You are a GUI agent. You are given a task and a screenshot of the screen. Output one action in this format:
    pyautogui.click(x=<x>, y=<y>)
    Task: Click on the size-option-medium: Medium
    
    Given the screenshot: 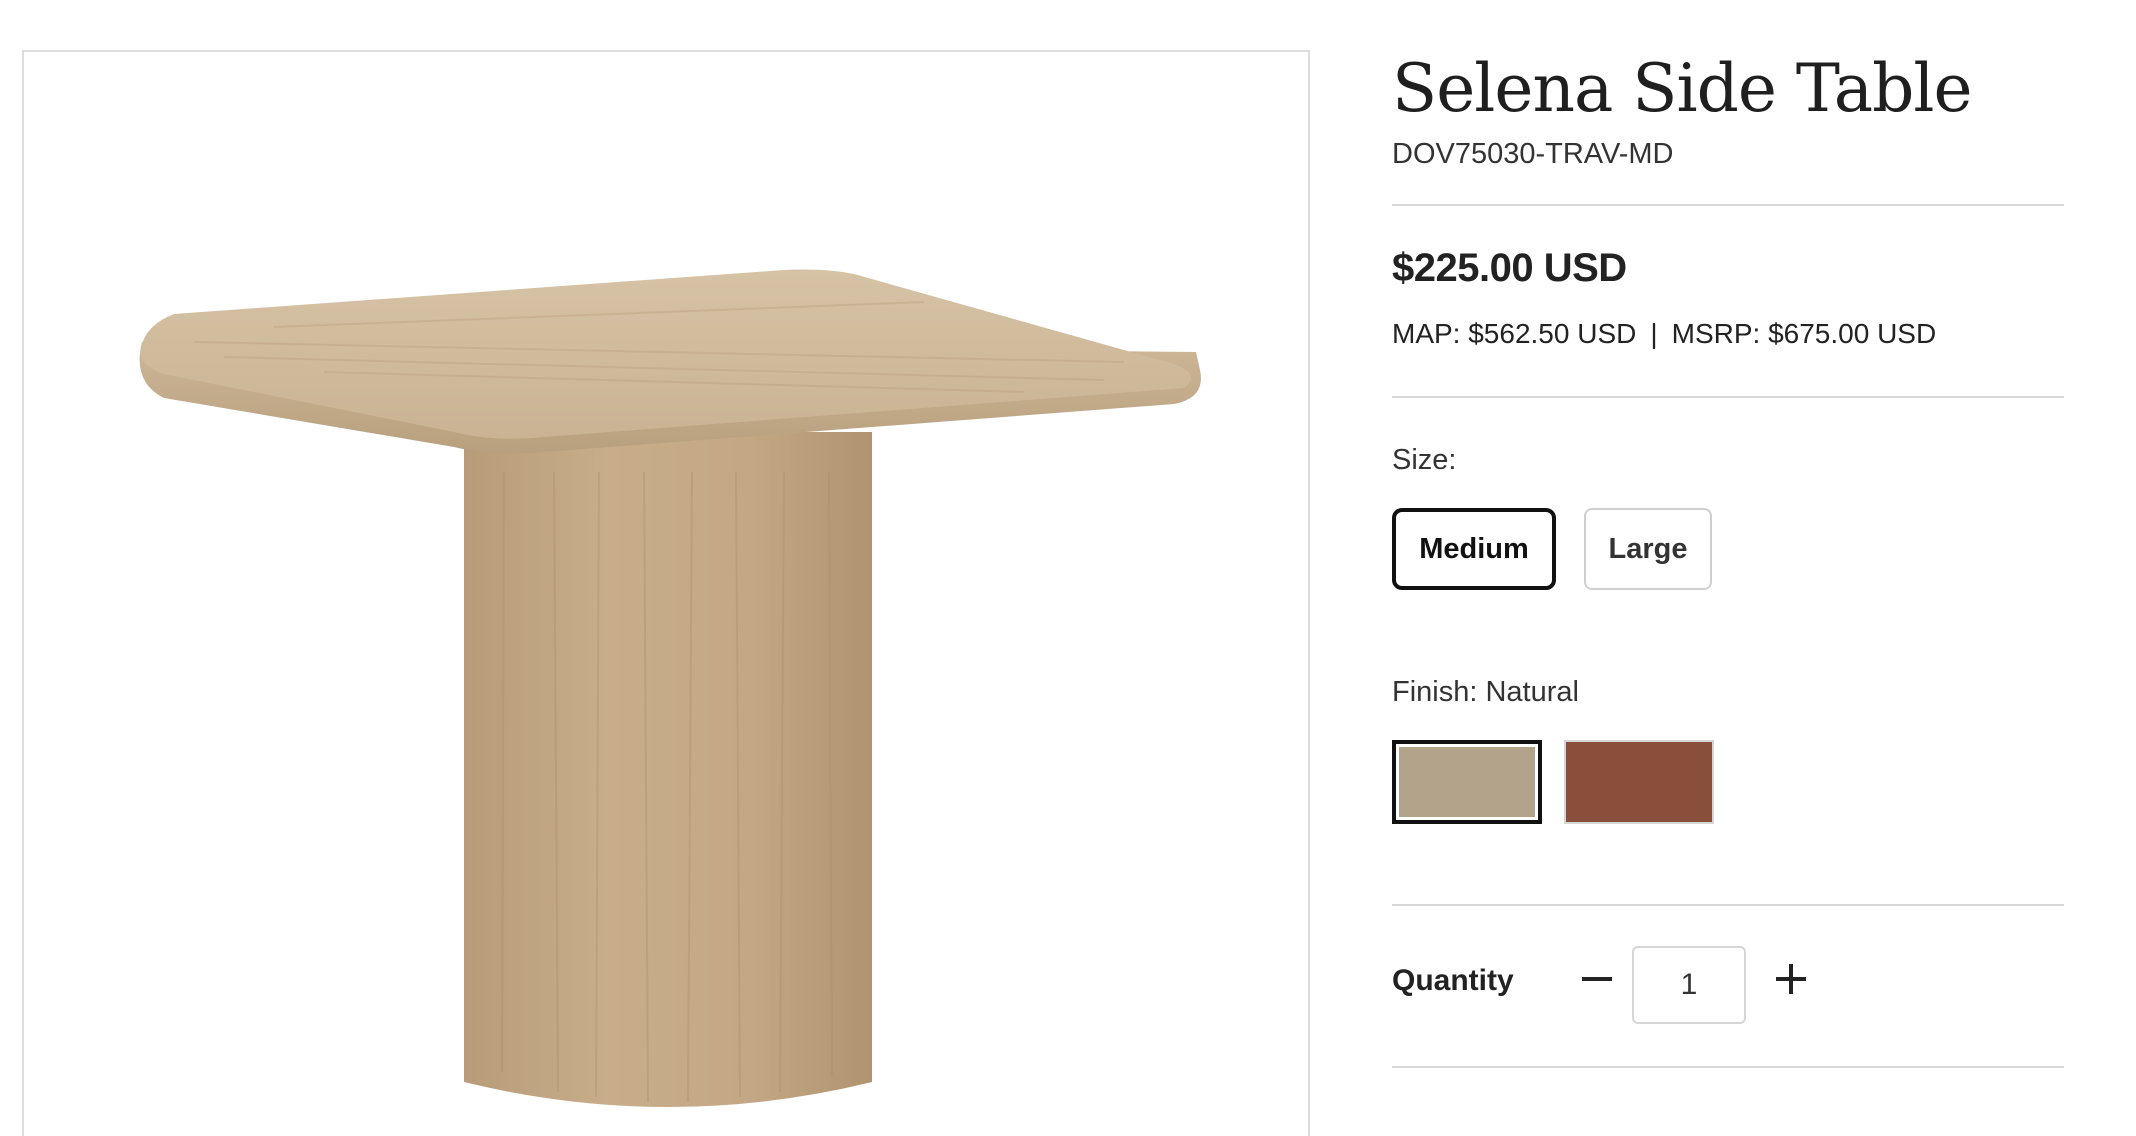 What is the action you would take?
    pyautogui.click(x=1474, y=549)
    